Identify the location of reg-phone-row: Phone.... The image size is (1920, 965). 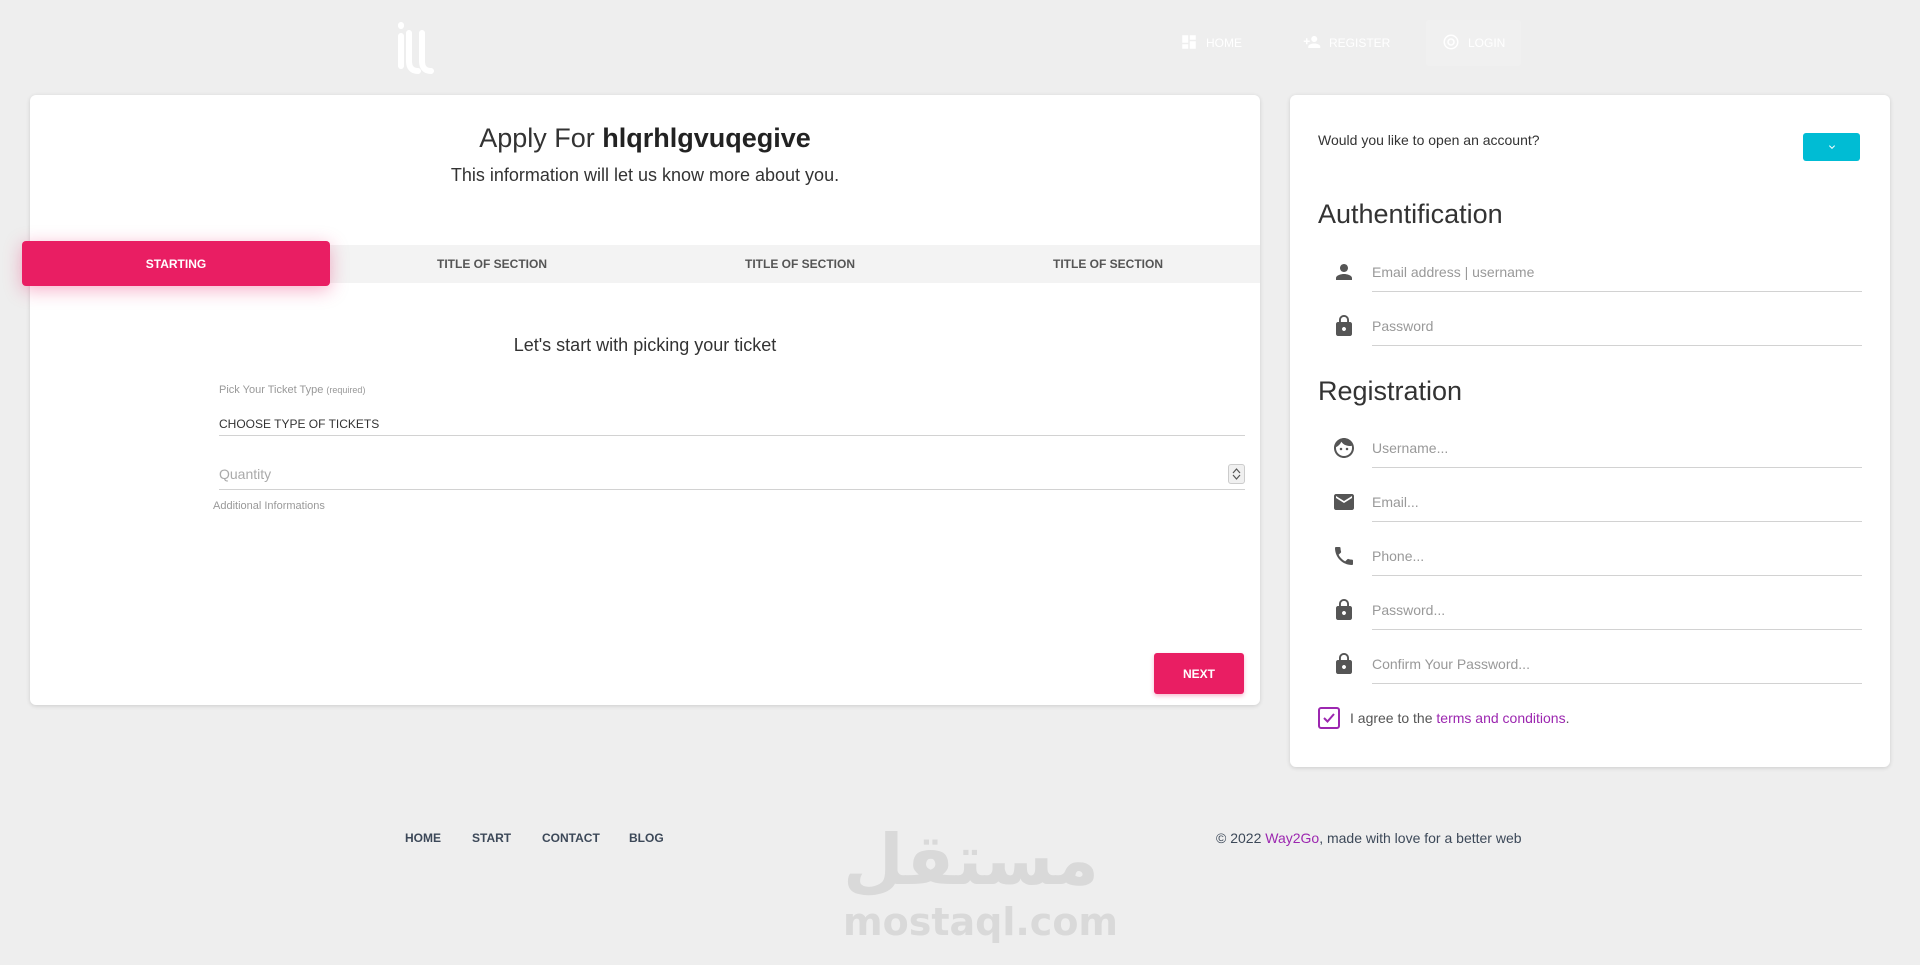
(1590, 556).